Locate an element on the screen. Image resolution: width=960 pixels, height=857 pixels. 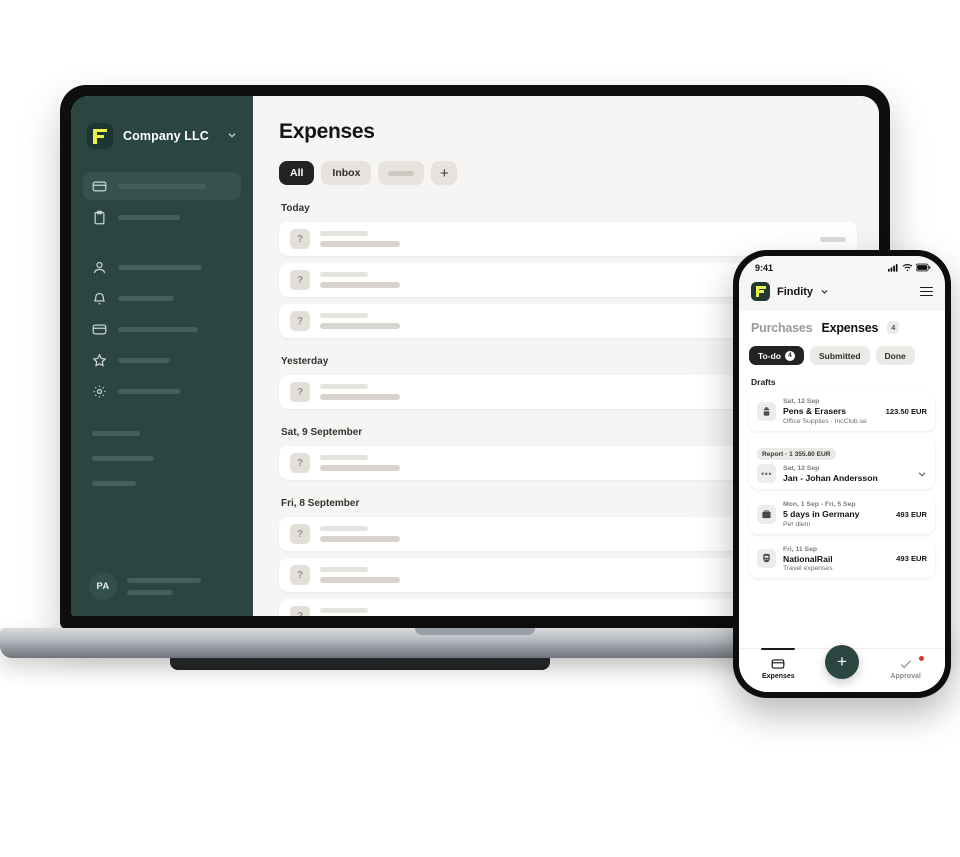
sidebar-item-people is located at coordinates (162, 267).